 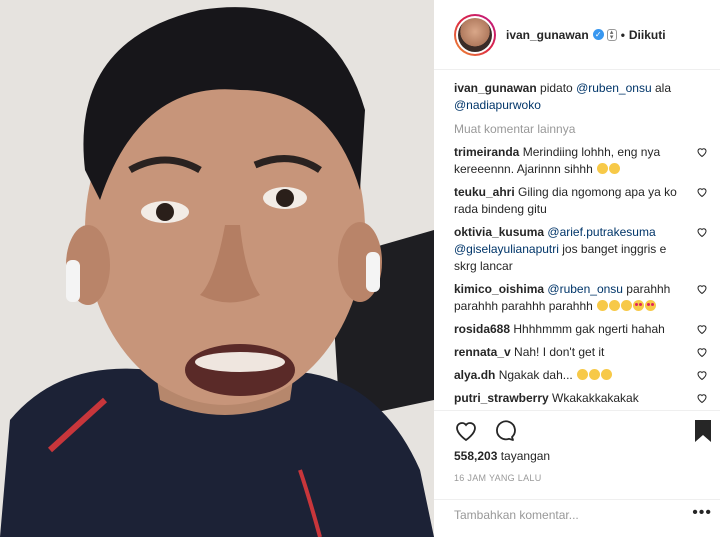 What do you see at coordinates (485, 431) in the screenshot?
I see `action-icons` at bounding box center [485, 431].